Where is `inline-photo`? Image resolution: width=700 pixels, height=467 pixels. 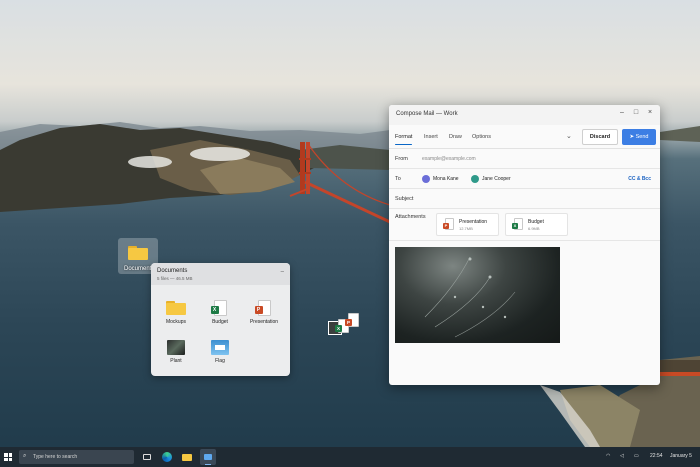
inline-photo is located at coordinates (477, 295).